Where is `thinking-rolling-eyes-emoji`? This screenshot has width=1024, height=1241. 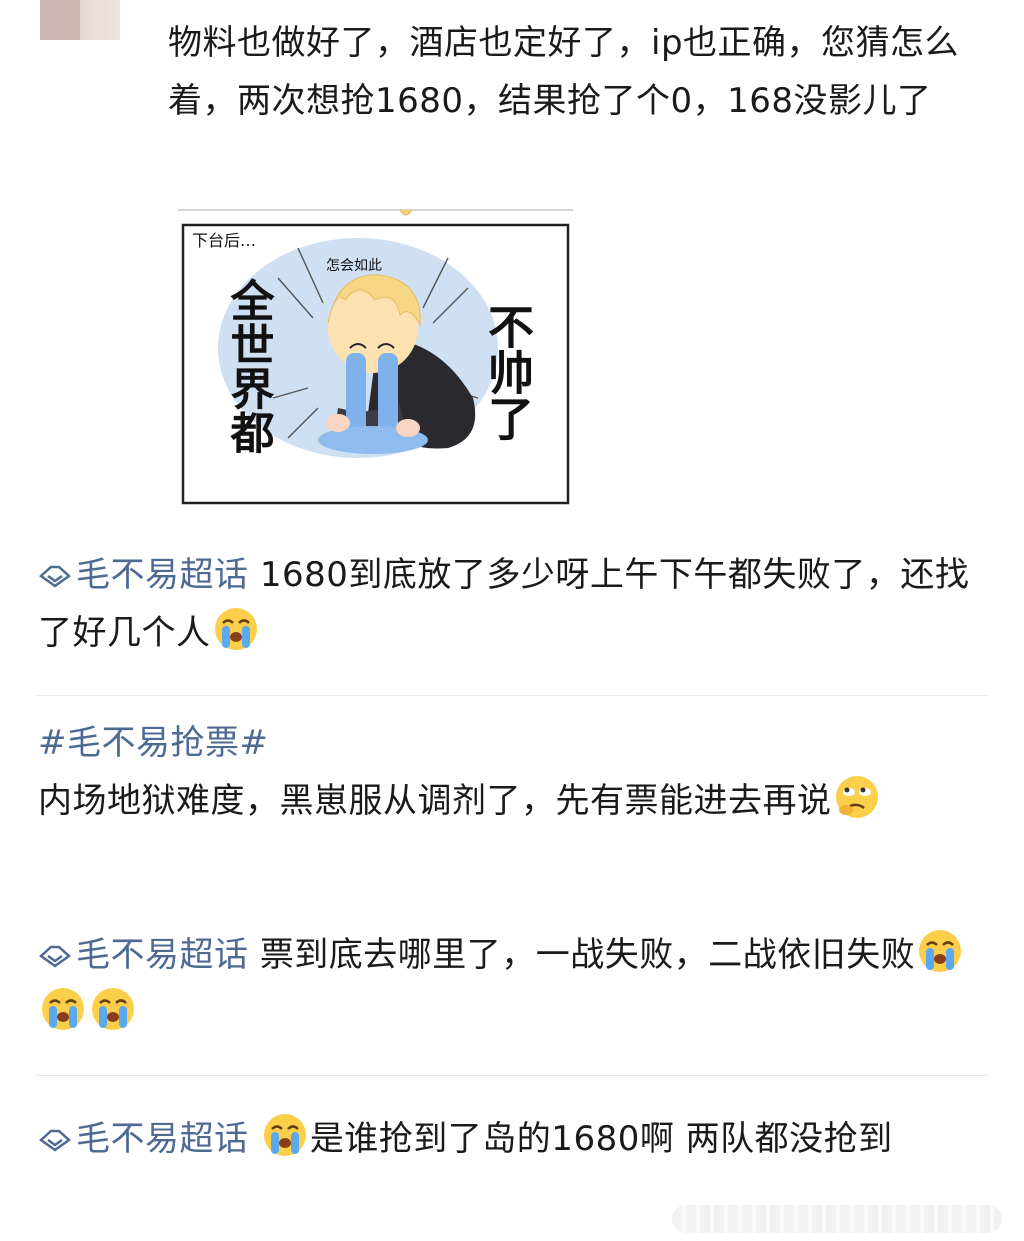 thinking-rolling-eyes-emoji is located at coordinates (856, 797).